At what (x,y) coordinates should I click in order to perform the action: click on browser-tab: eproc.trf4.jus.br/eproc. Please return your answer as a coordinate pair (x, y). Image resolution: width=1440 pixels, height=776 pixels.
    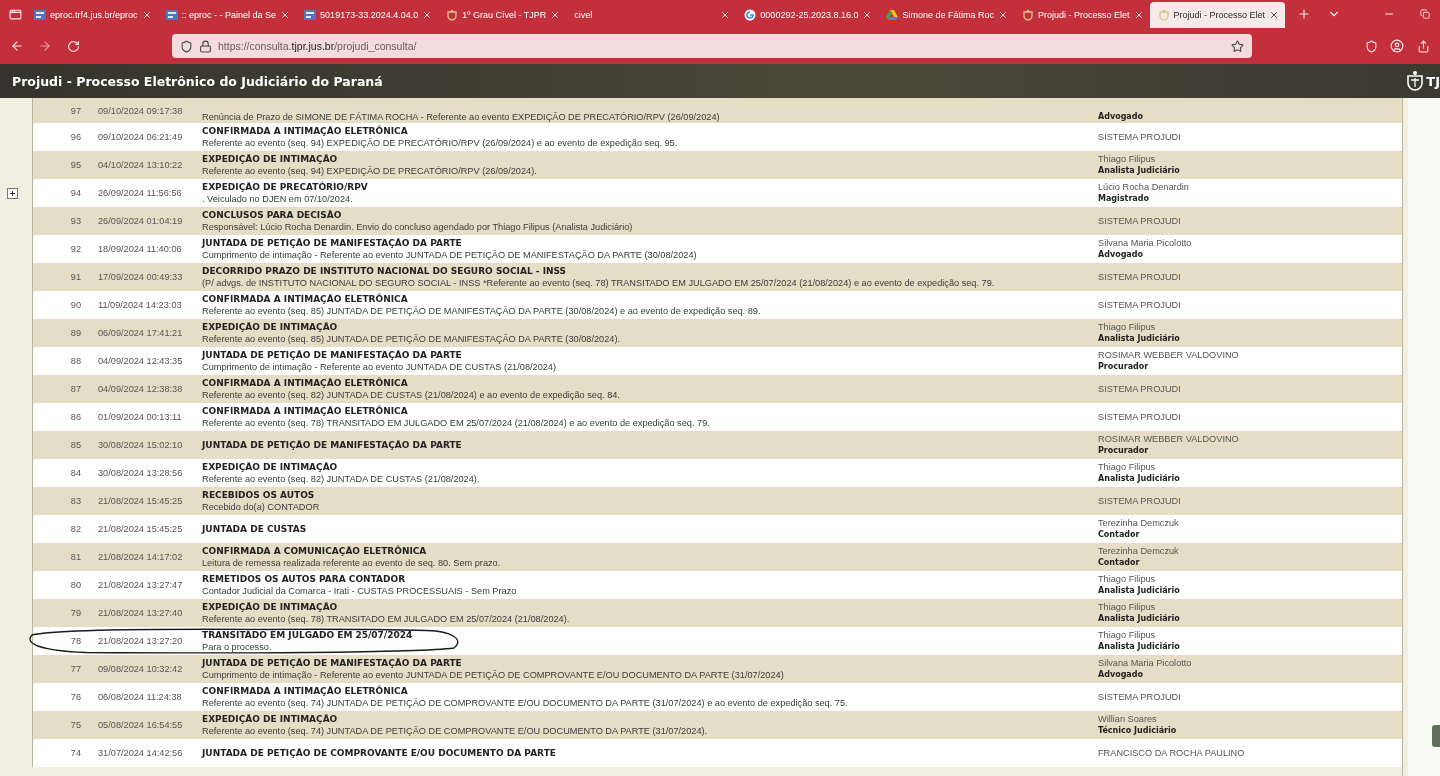
    Looking at the image, I should click on (92, 15).